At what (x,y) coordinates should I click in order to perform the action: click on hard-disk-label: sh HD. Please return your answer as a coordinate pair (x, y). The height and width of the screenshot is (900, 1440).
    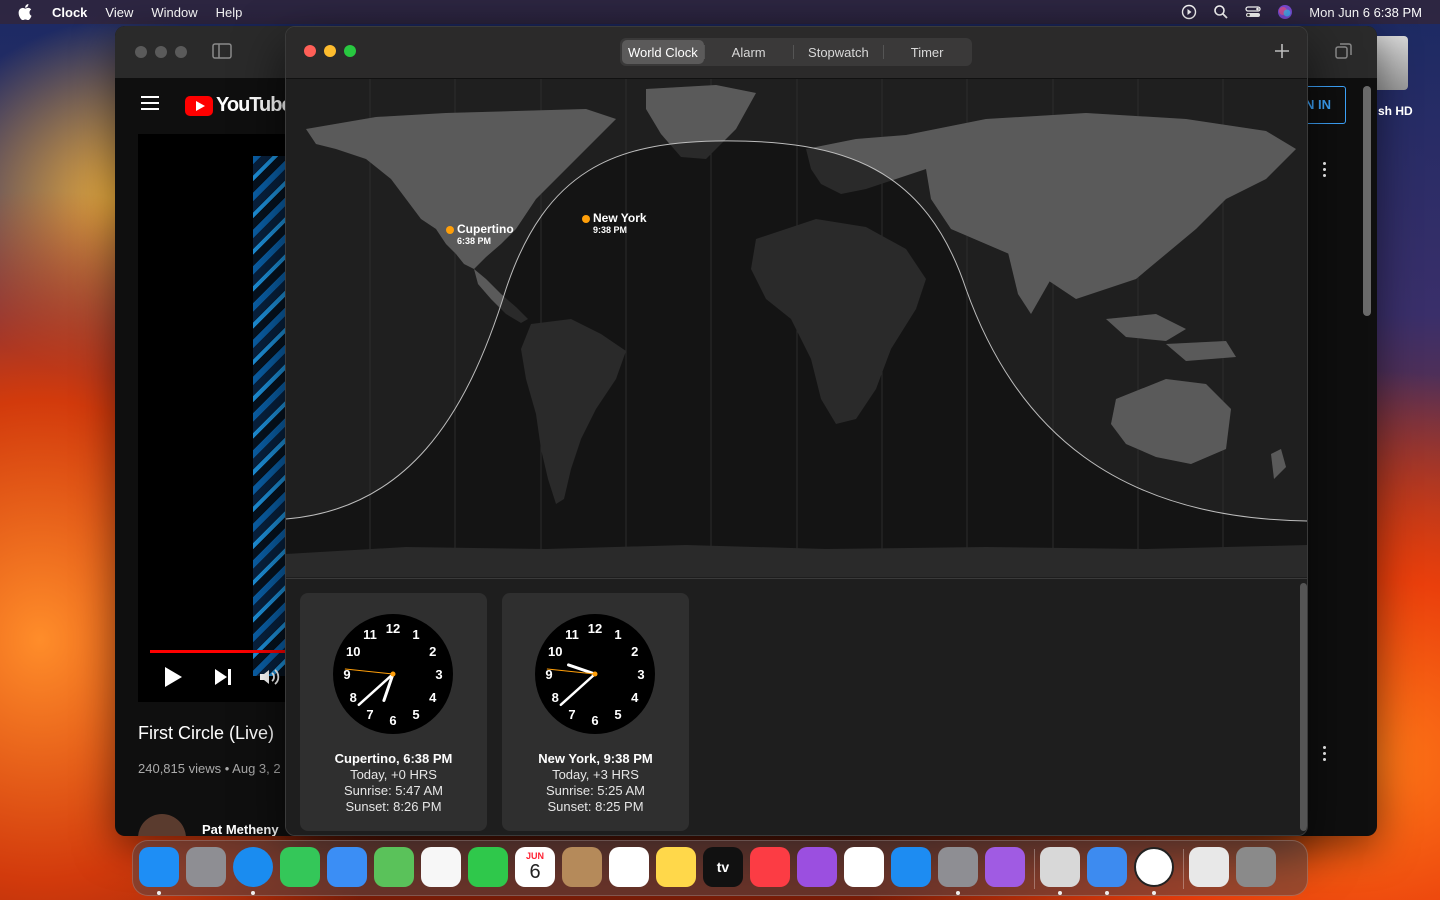
    Looking at the image, I should click on (1395, 111).